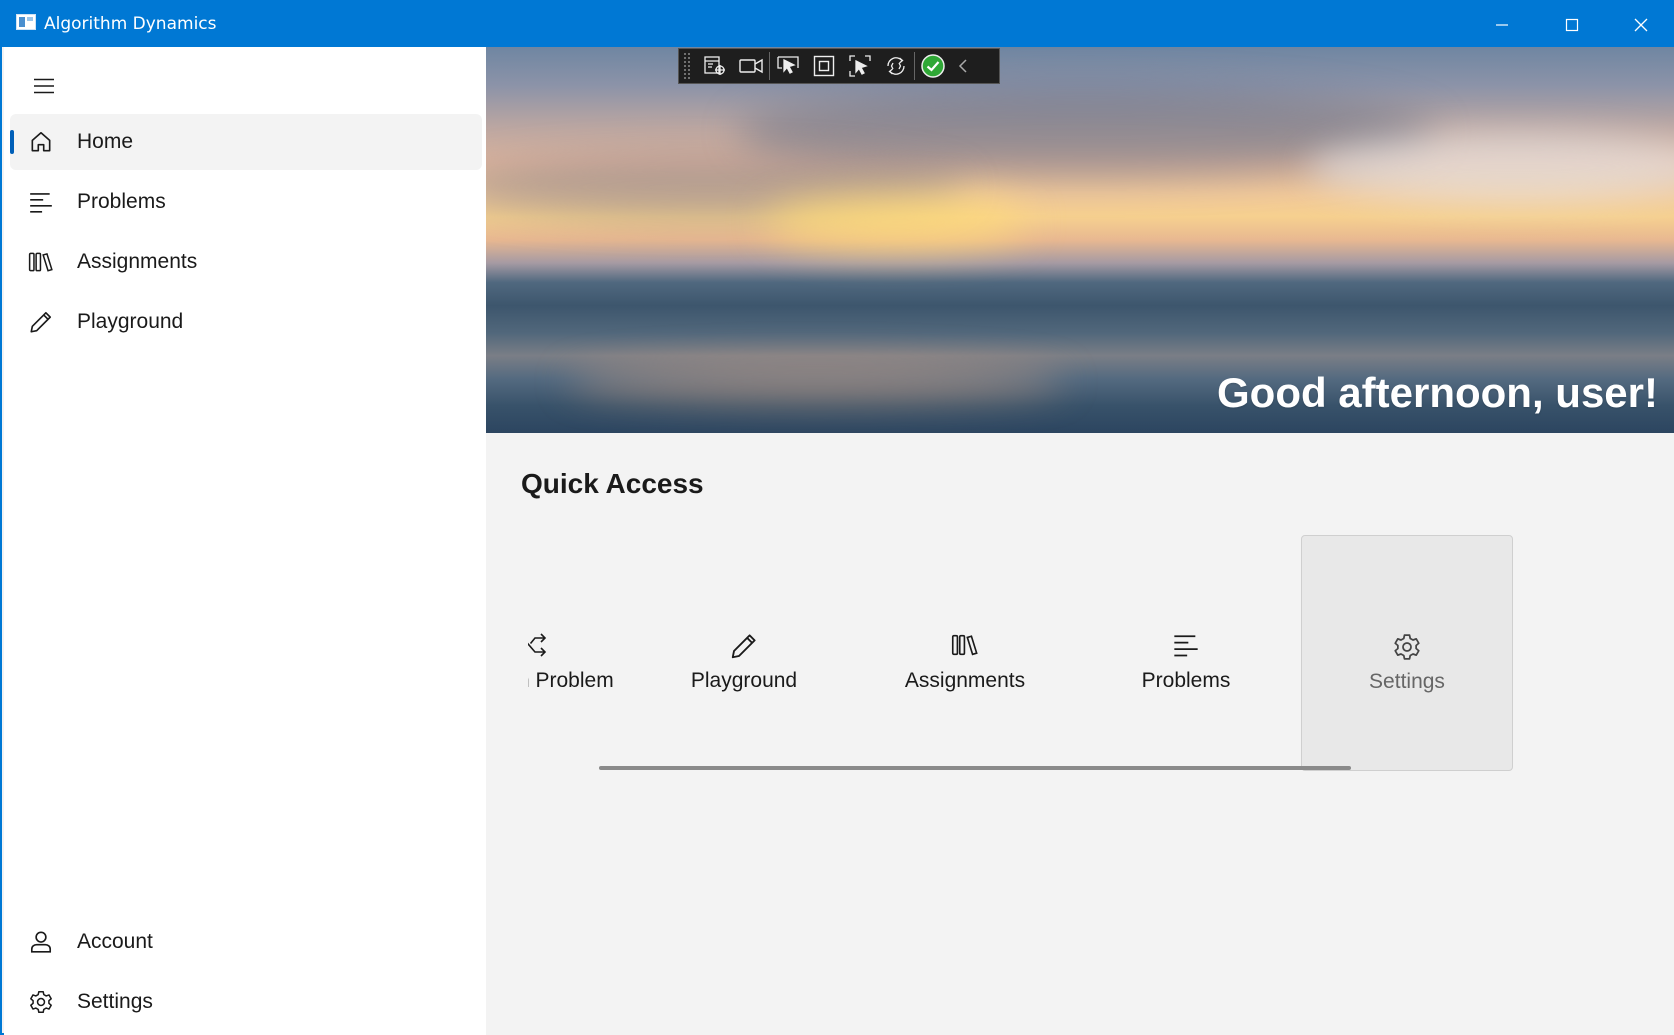  I want to click on quick-access-label: Random Problem, so click(571, 680).